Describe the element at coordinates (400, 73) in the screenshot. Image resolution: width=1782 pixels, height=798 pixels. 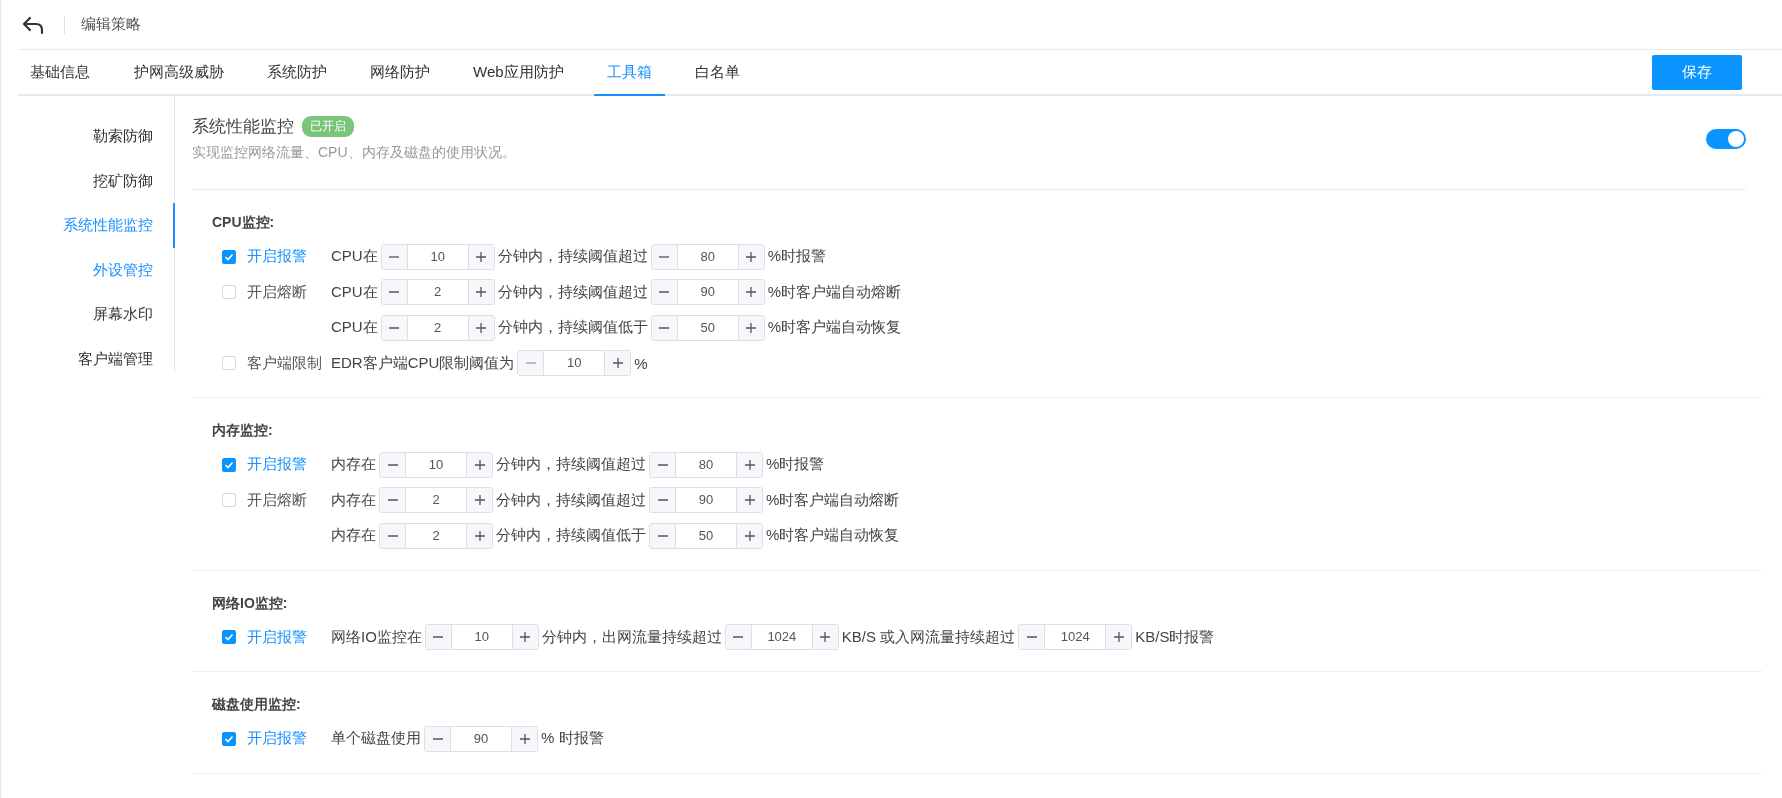
I see `tab: 网络防护` at that location.